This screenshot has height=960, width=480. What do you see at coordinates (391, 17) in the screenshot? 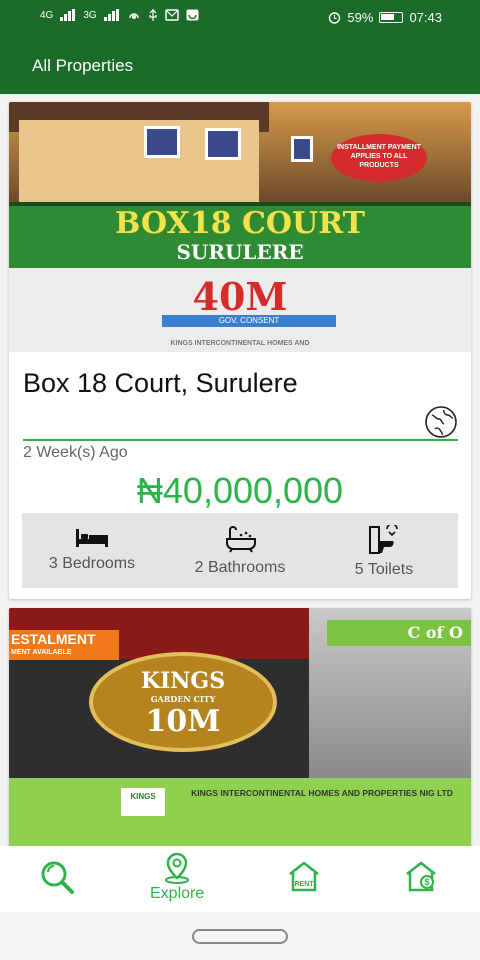
I see `battery-icon` at bounding box center [391, 17].